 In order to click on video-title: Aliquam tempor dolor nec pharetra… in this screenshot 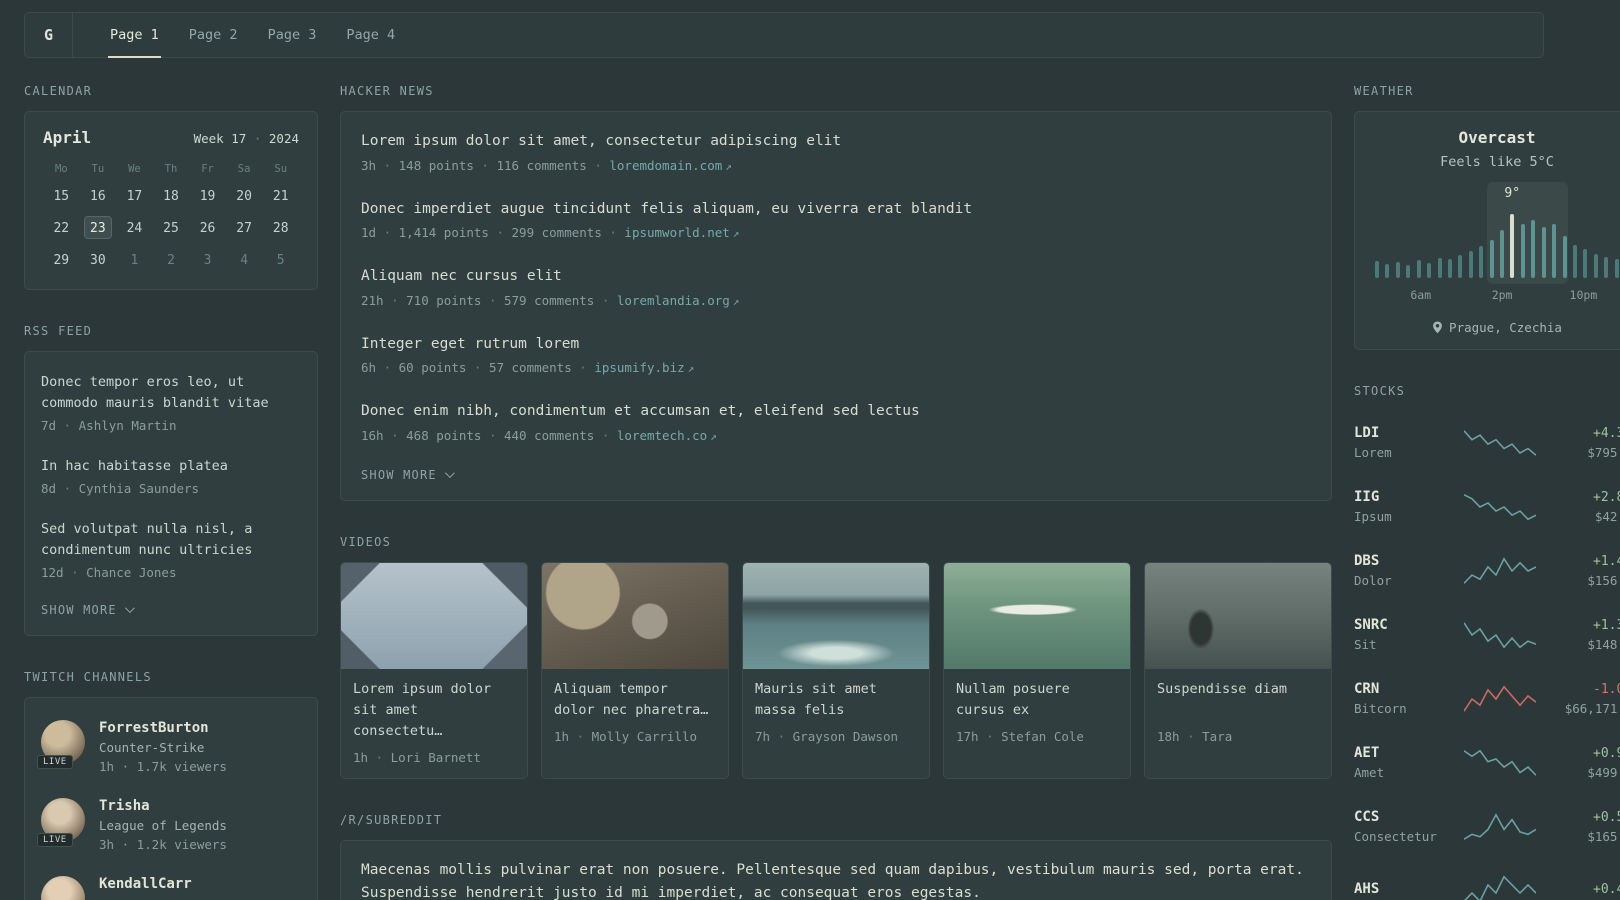, I will do `click(631, 699)`.